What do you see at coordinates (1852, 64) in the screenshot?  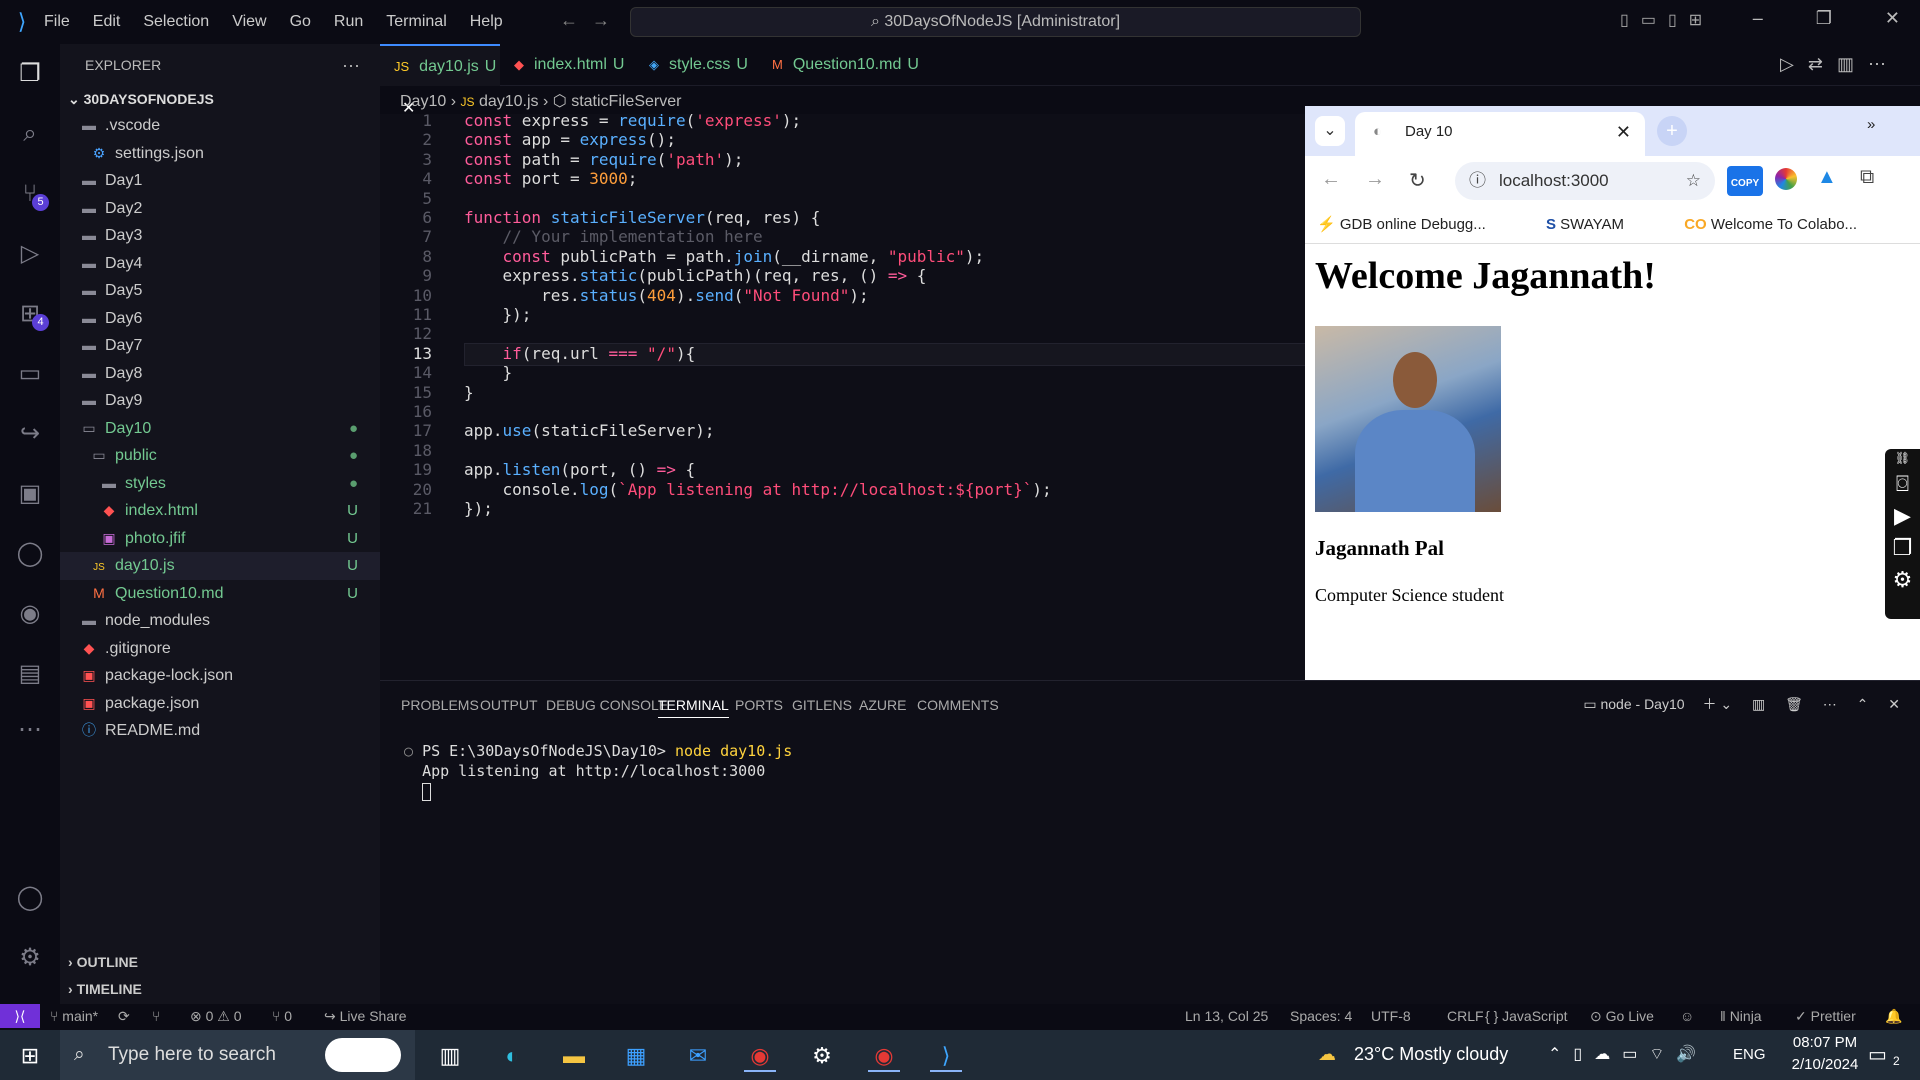 I see `split-editor-icon: ▥` at bounding box center [1852, 64].